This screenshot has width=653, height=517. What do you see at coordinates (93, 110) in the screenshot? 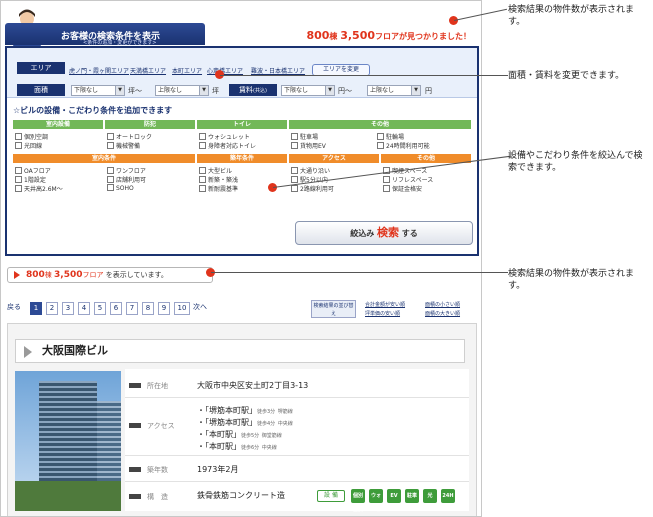
I see `facilities-title: ☆ビルの設備・こだわり条件を追加できます` at bounding box center [93, 110].